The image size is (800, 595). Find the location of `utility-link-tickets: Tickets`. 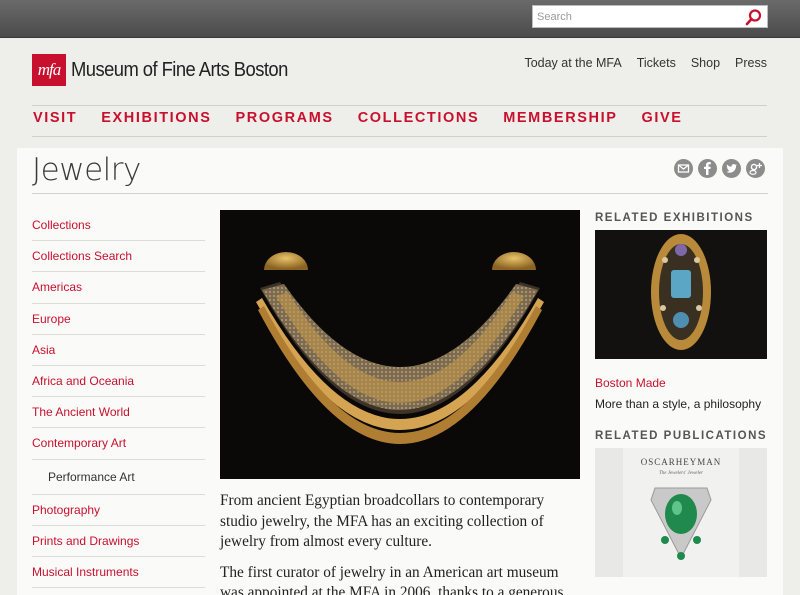

utility-link-tickets: Tickets is located at coordinates (656, 63).